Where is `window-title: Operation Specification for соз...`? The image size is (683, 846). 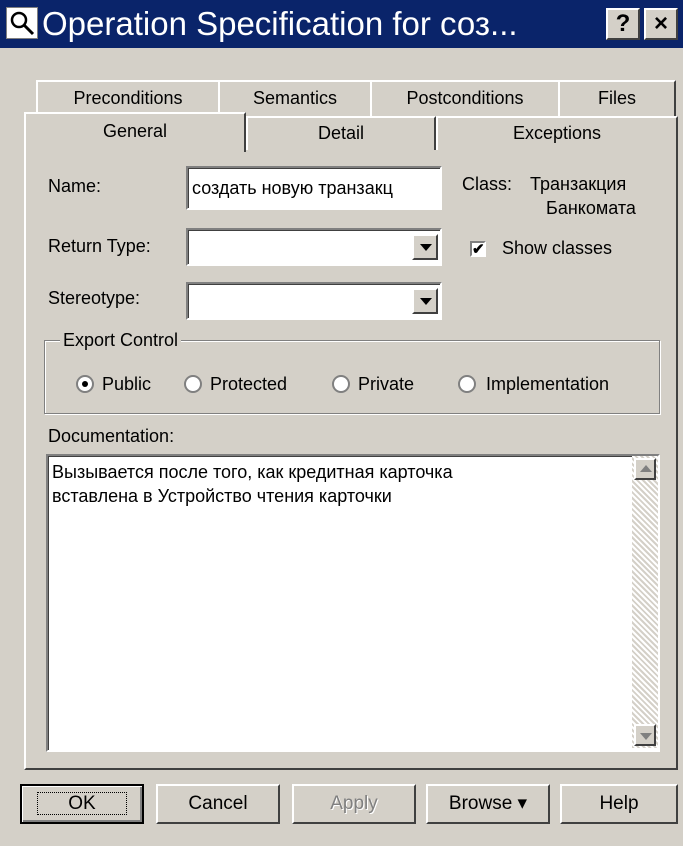 window-title: Operation Specification for соз... is located at coordinates (280, 23).